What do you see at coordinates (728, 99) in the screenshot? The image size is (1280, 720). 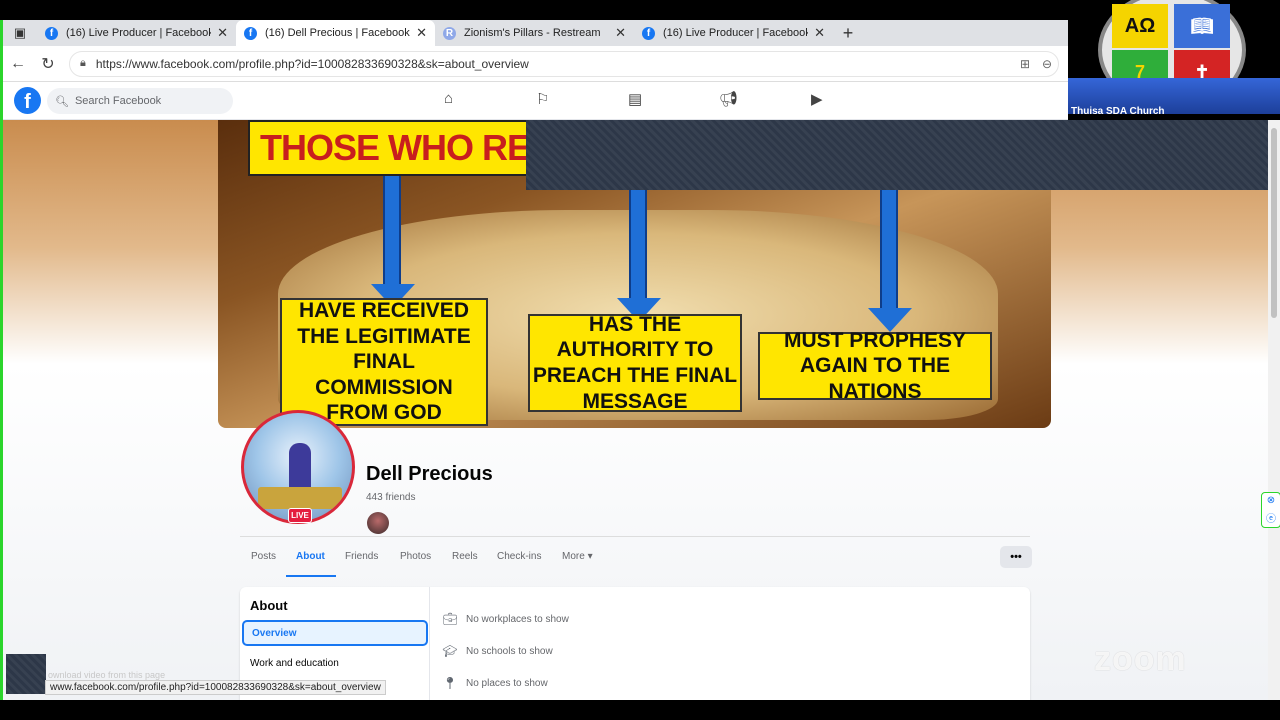 I see `megaphone-icon: 📢︎` at bounding box center [728, 99].